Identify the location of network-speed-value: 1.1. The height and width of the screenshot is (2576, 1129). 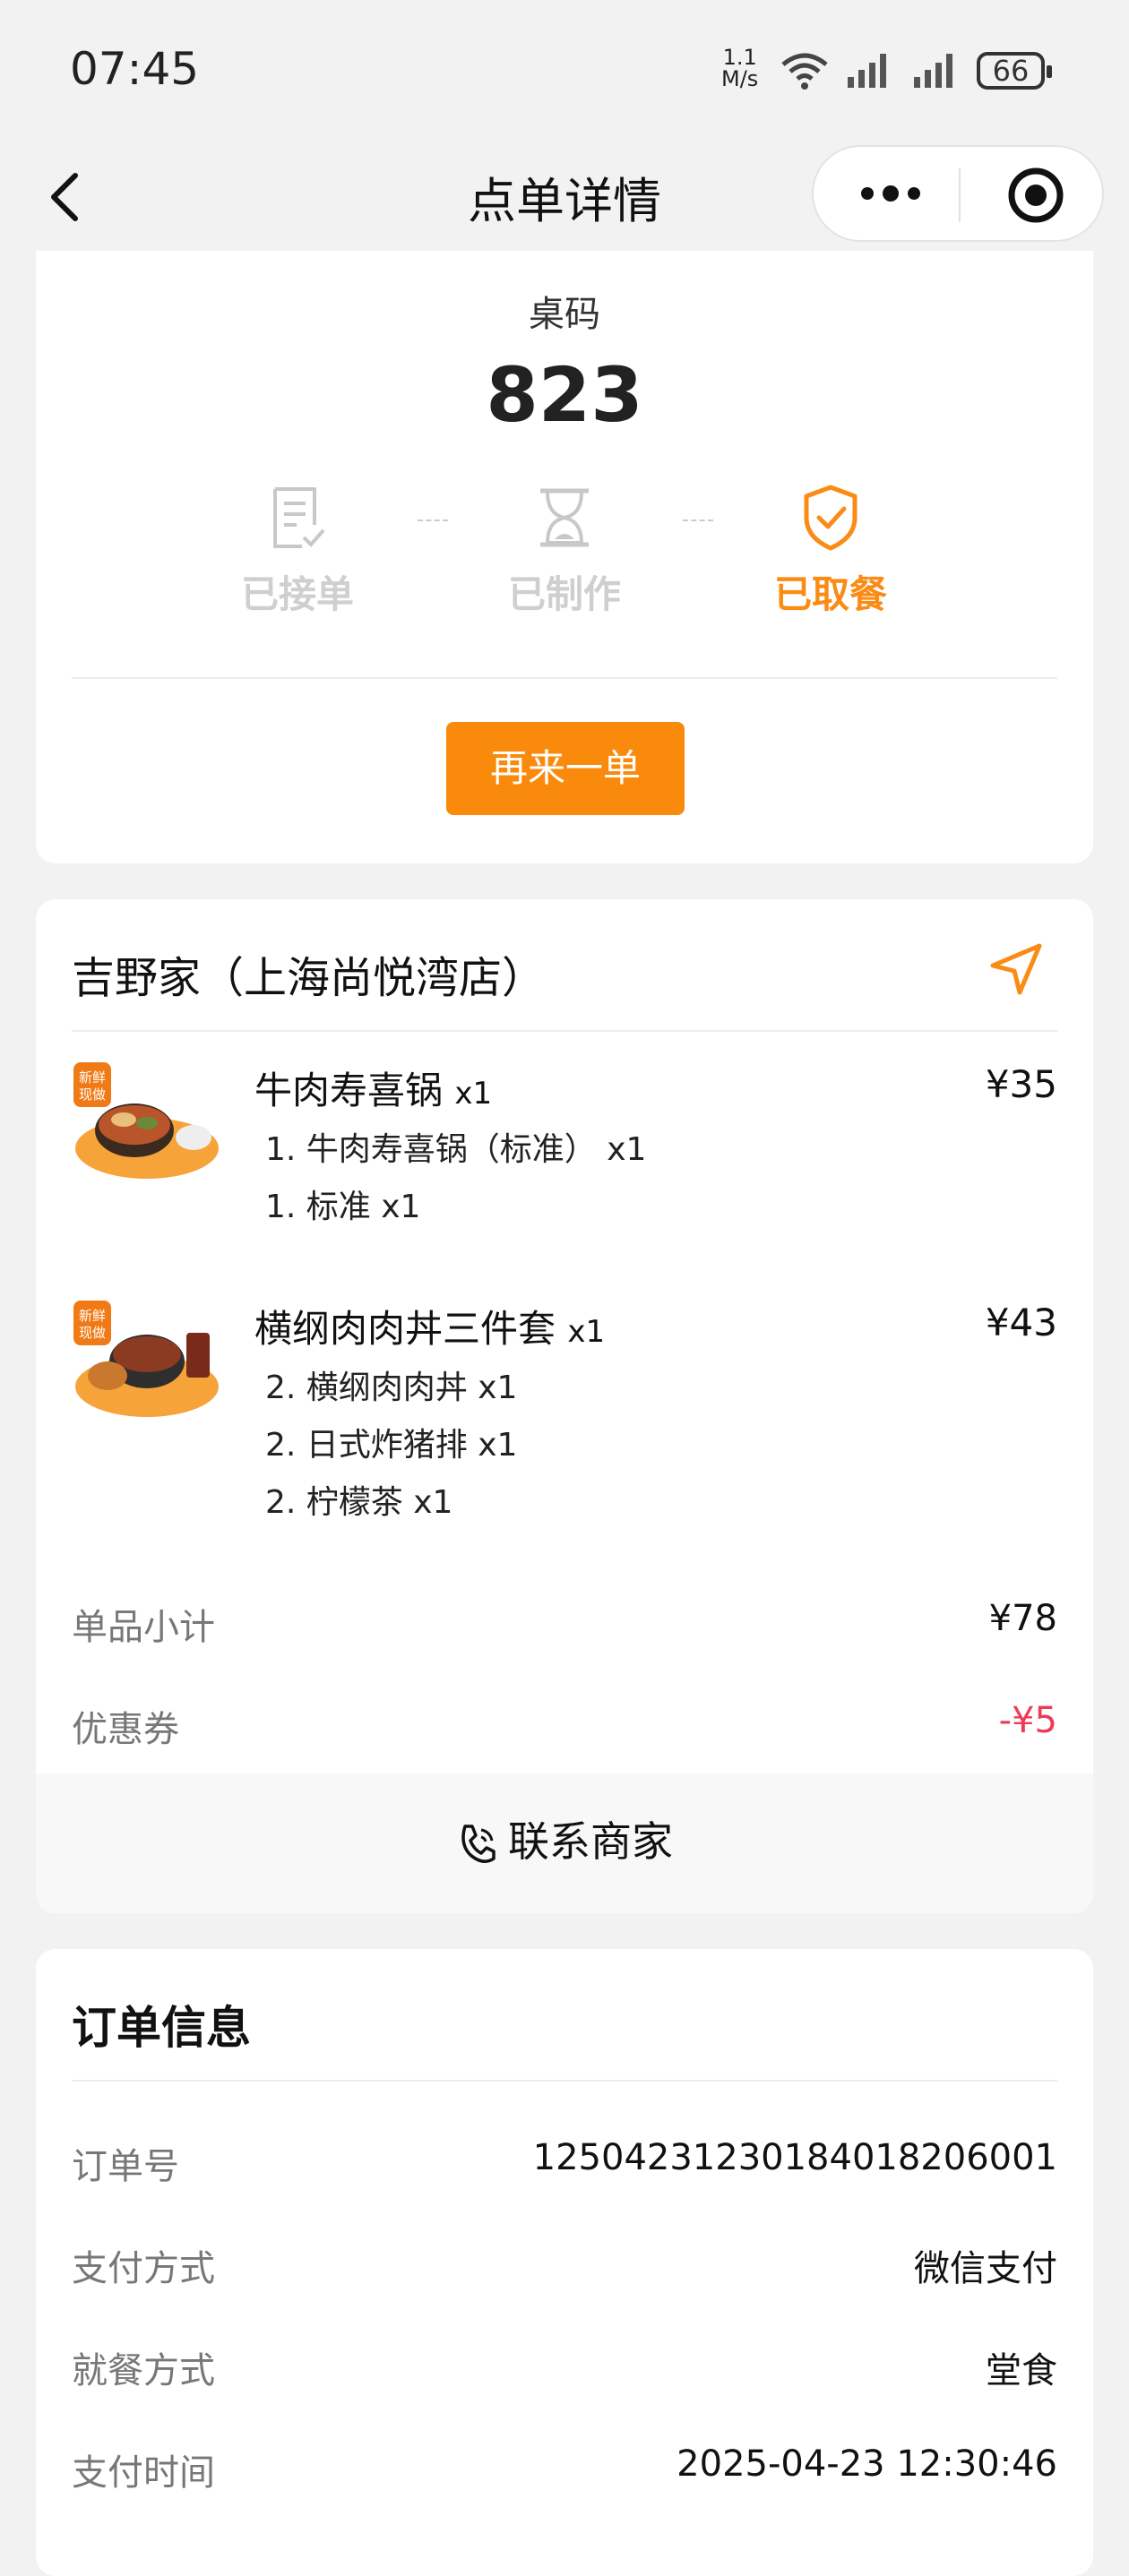
(740, 57).